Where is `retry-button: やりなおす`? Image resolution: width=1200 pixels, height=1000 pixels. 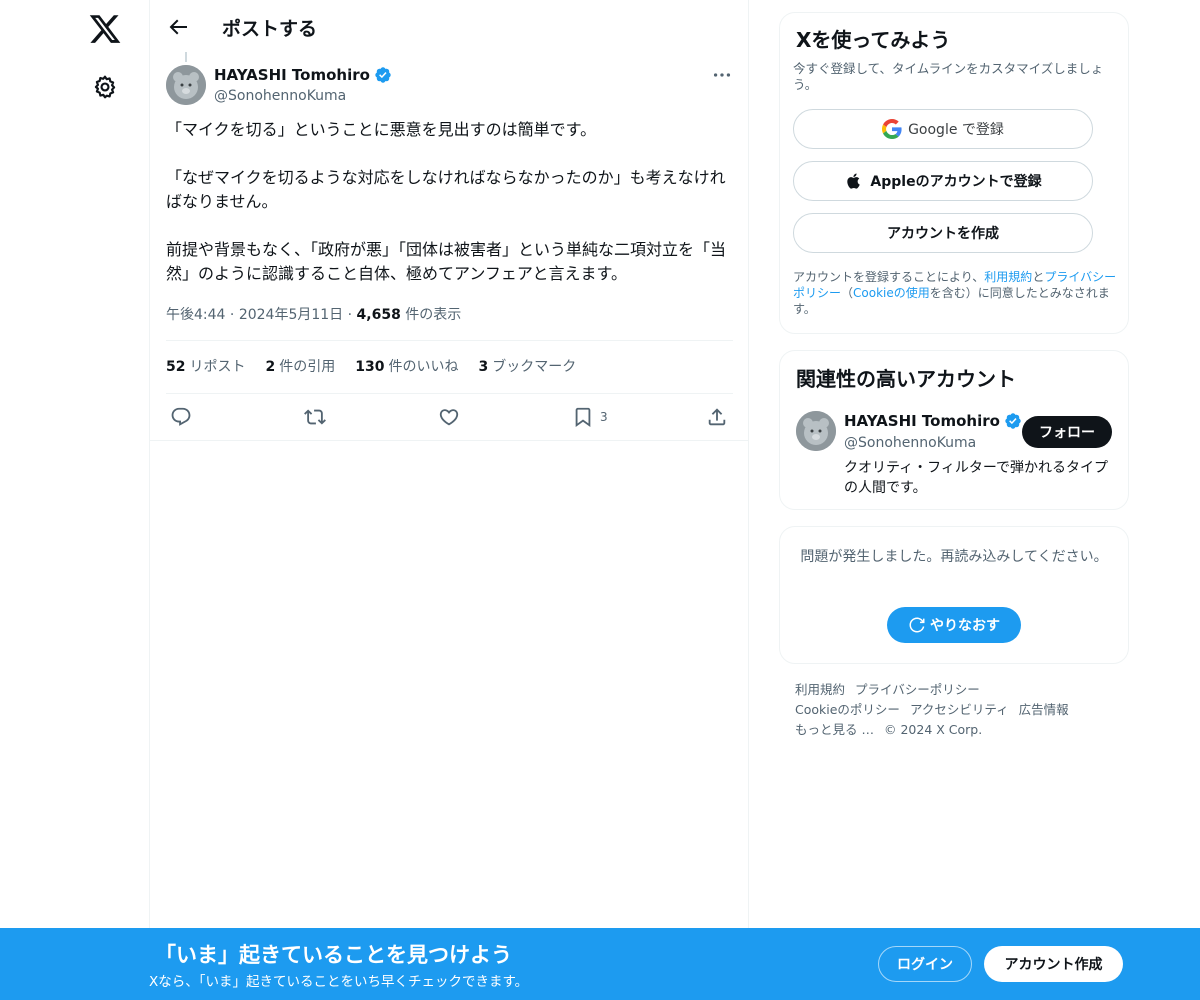
retry-button: やりなおす is located at coordinates (954, 625).